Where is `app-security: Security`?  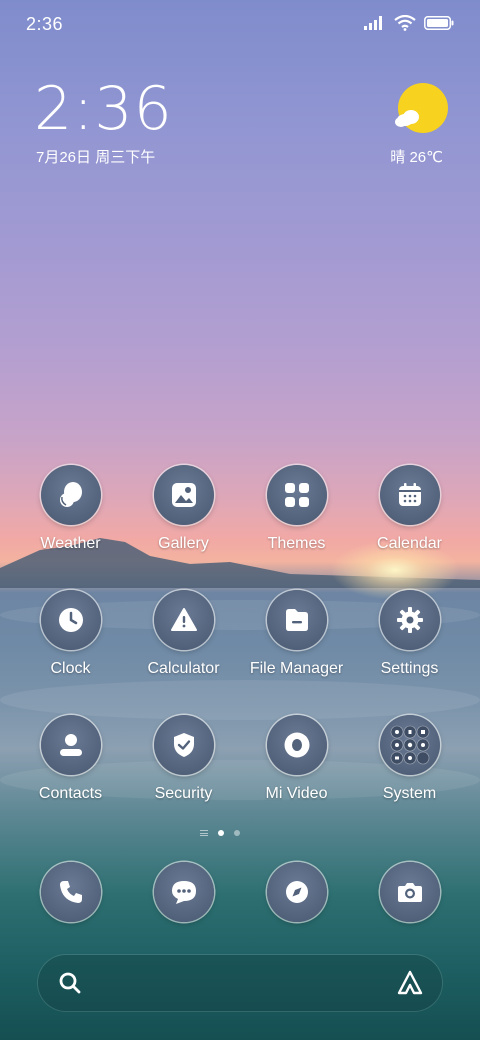 app-security: Security is located at coordinates (183, 759).